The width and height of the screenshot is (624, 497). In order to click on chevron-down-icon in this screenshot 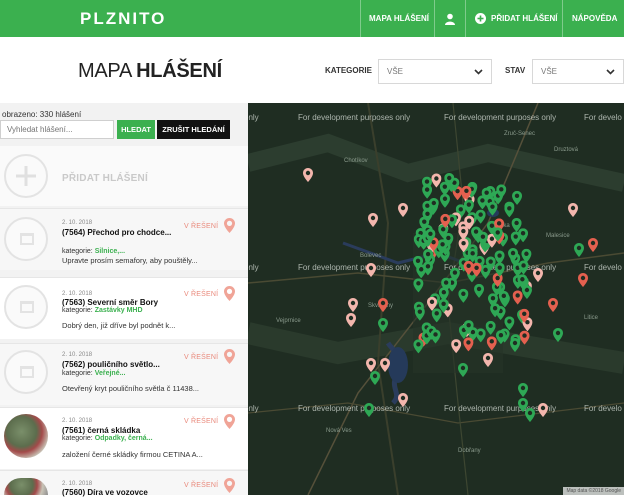, I will do `click(610, 72)`.